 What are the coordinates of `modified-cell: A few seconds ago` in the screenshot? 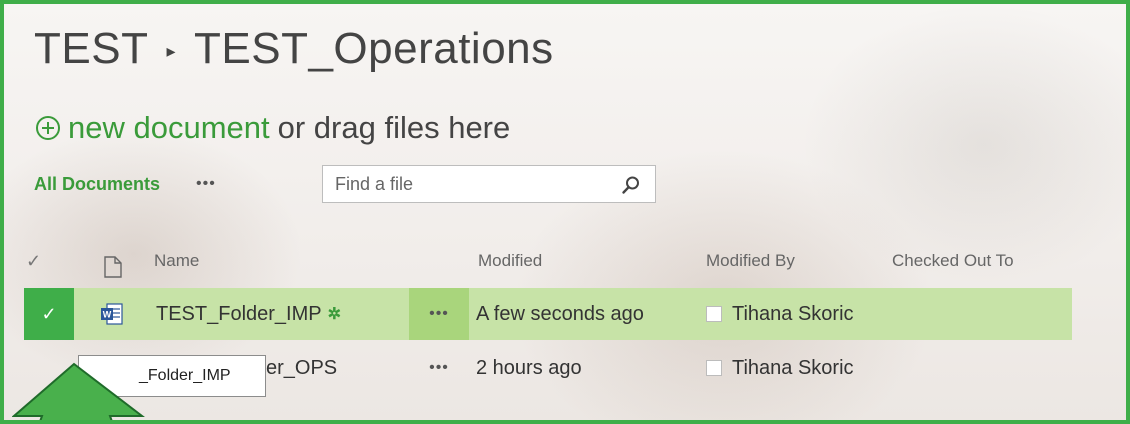 It's located at (560, 313).